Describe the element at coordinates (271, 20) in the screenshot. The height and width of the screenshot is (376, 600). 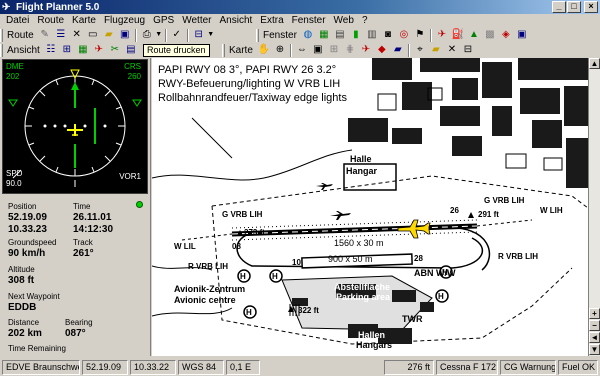
I see `menu-extra: Extra` at that location.